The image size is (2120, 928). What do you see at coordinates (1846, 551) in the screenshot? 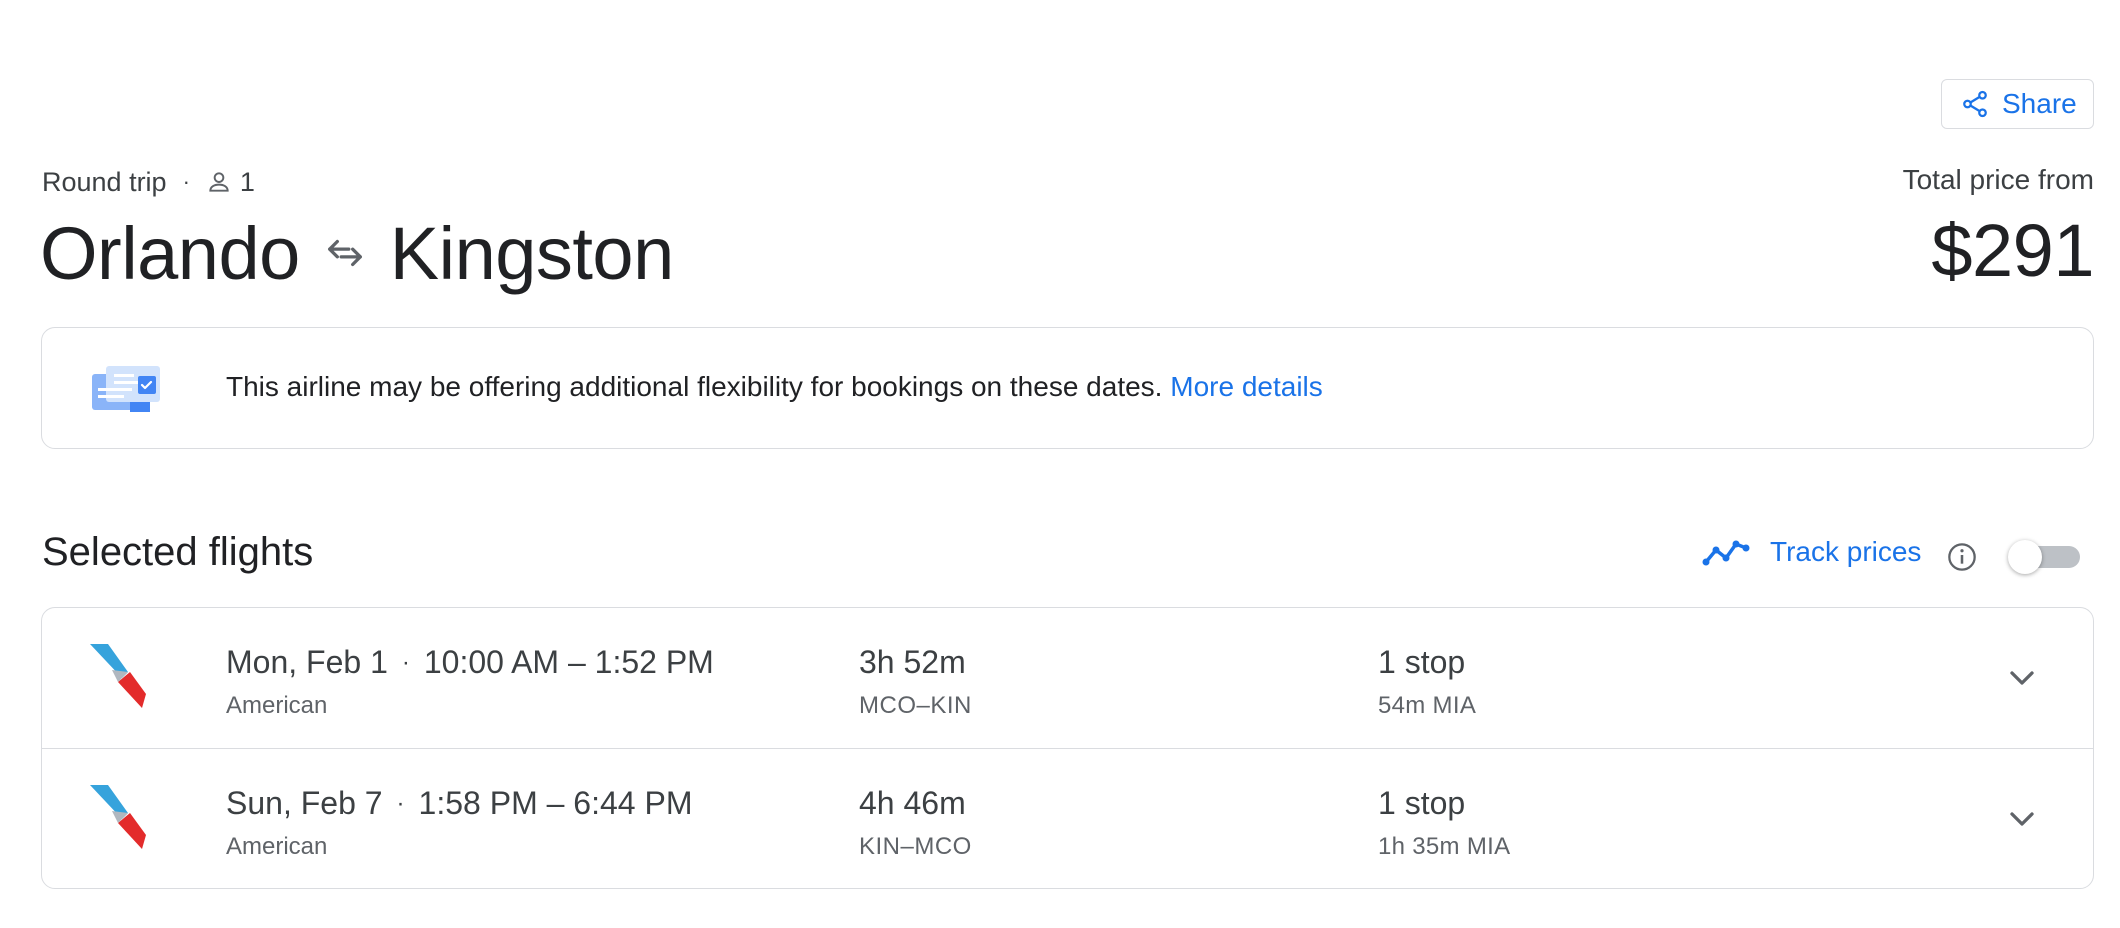
I see `track-prices-label: Track prices` at bounding box center [1846, 551].